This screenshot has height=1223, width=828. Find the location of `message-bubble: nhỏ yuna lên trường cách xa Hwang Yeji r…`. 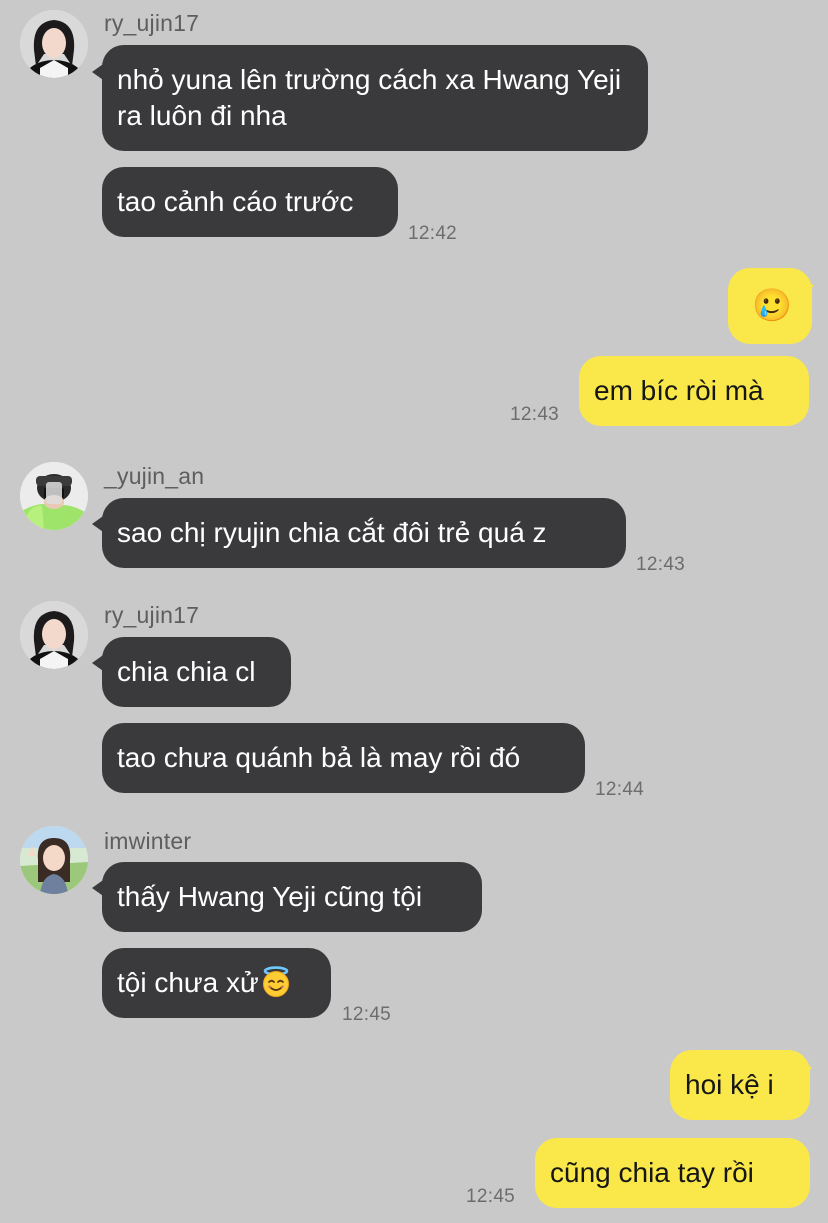

message-bubble: nhỏ yuna lên trường cách xa Hwang Yeji r… is located at coordinates (375, 98).